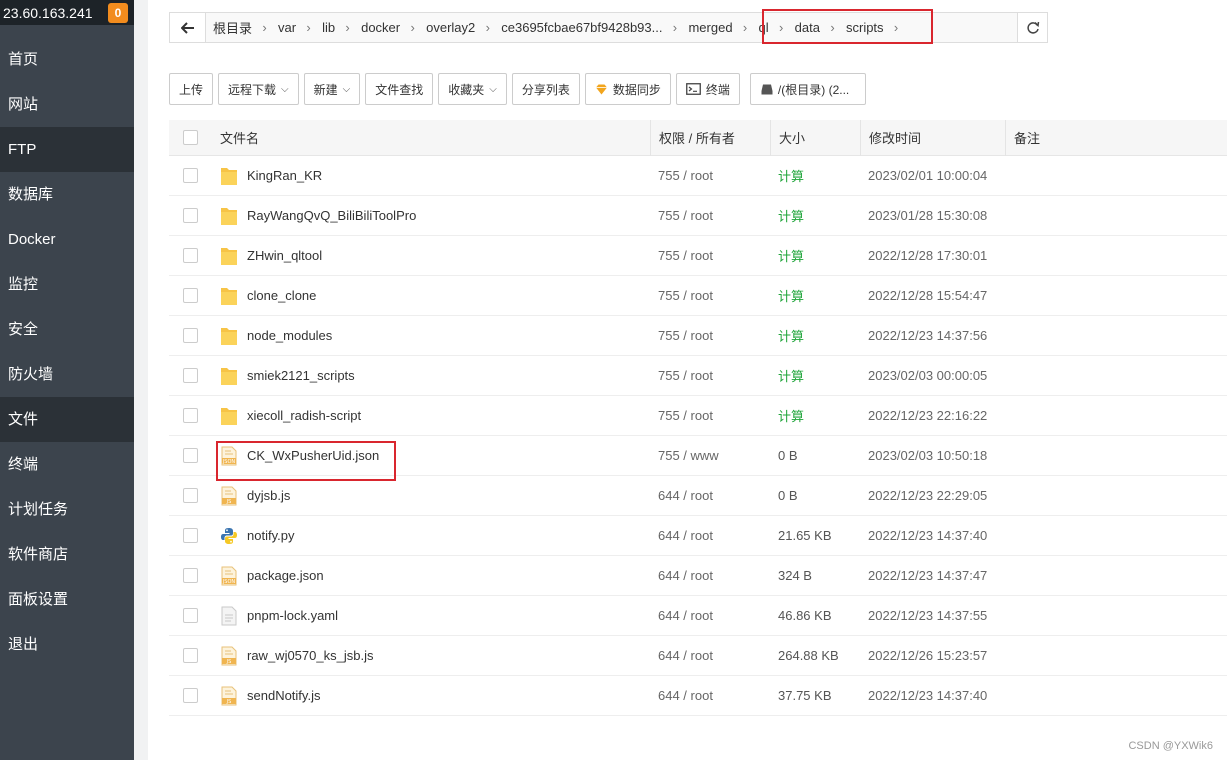 The width and height of the screenshot is (1227, 760). What do you see at coordinates (283, 695) in the screenshot?
I see `file-name: sendNotify.js` at bounding box center [283, 695].